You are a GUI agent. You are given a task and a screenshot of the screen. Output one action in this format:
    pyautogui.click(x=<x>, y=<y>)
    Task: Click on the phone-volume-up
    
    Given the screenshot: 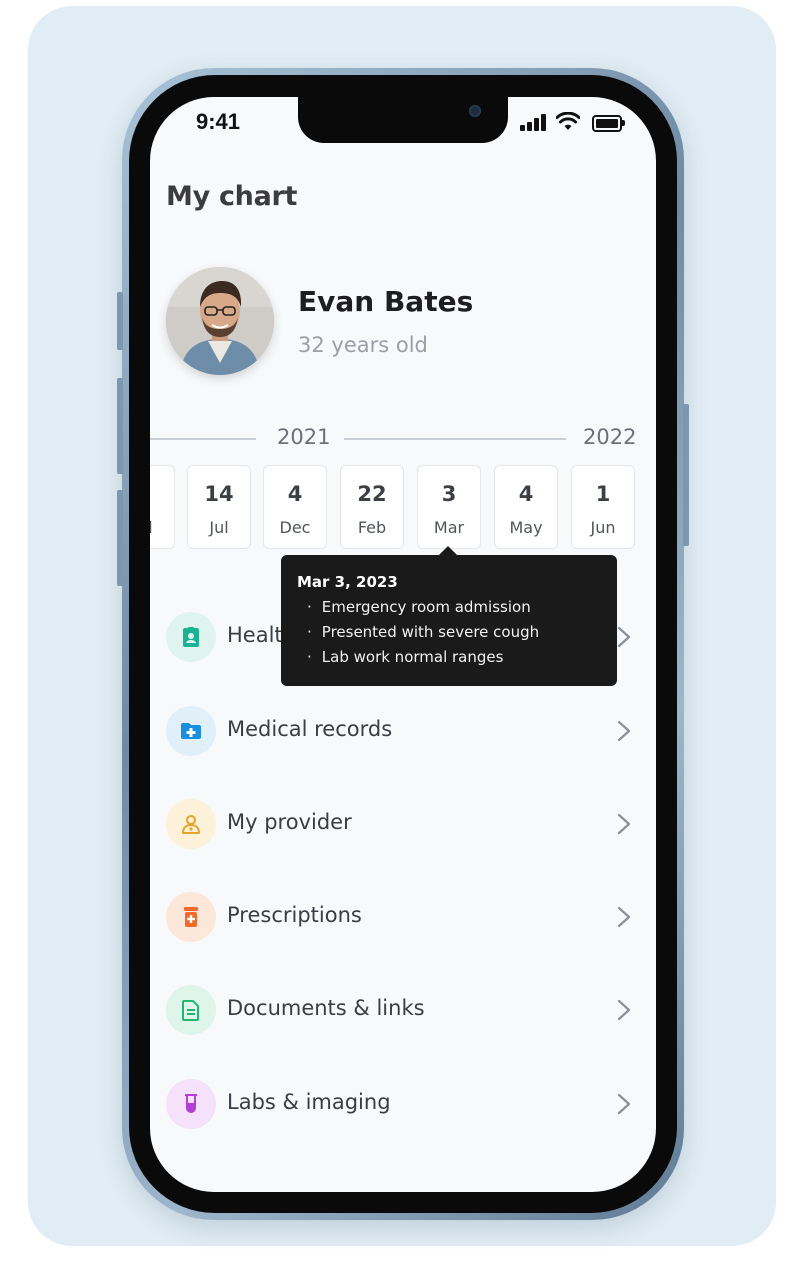 What is the action you would take?
    pyautogui.click(x=120, y=426)
    